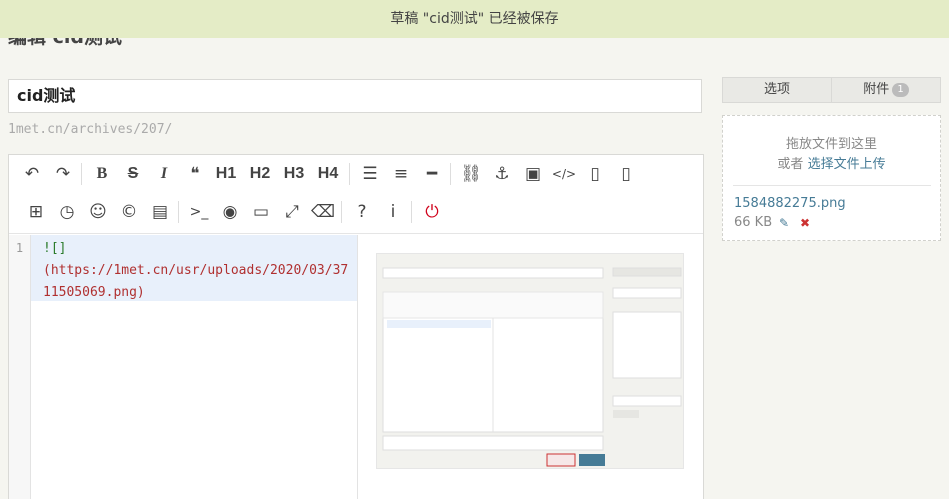 The height and width of the screenshot is (499, 949). I want to click on ordered-list-button: ≡, so click(401, 174).